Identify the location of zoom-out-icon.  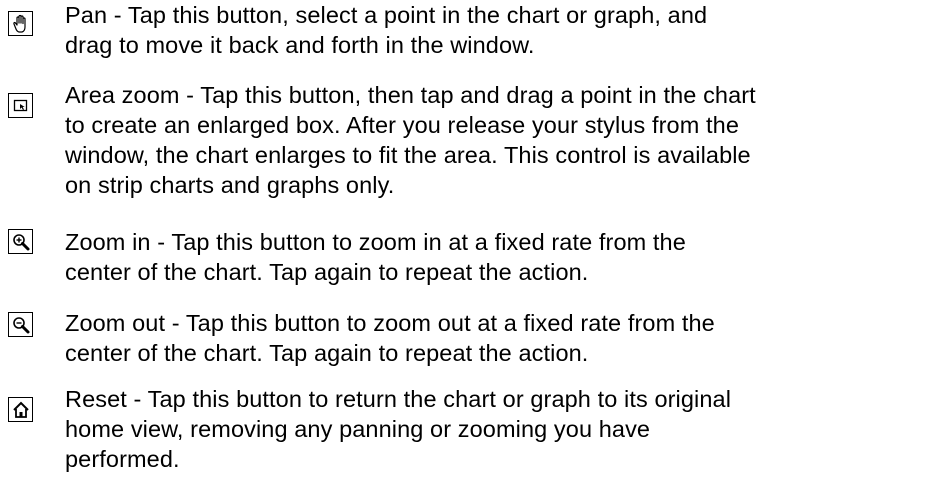
(20, 324).